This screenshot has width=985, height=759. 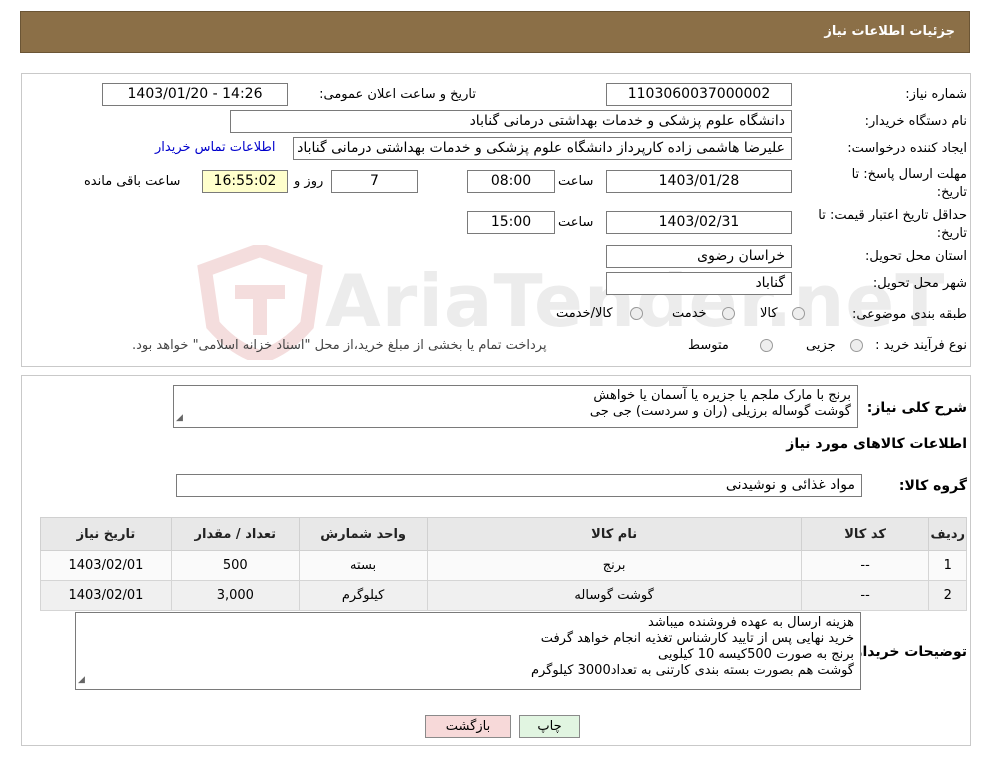 I want to click on table-row: 1 -- برنج بسته 500 1403/02/01, so click(x=503, y=565).